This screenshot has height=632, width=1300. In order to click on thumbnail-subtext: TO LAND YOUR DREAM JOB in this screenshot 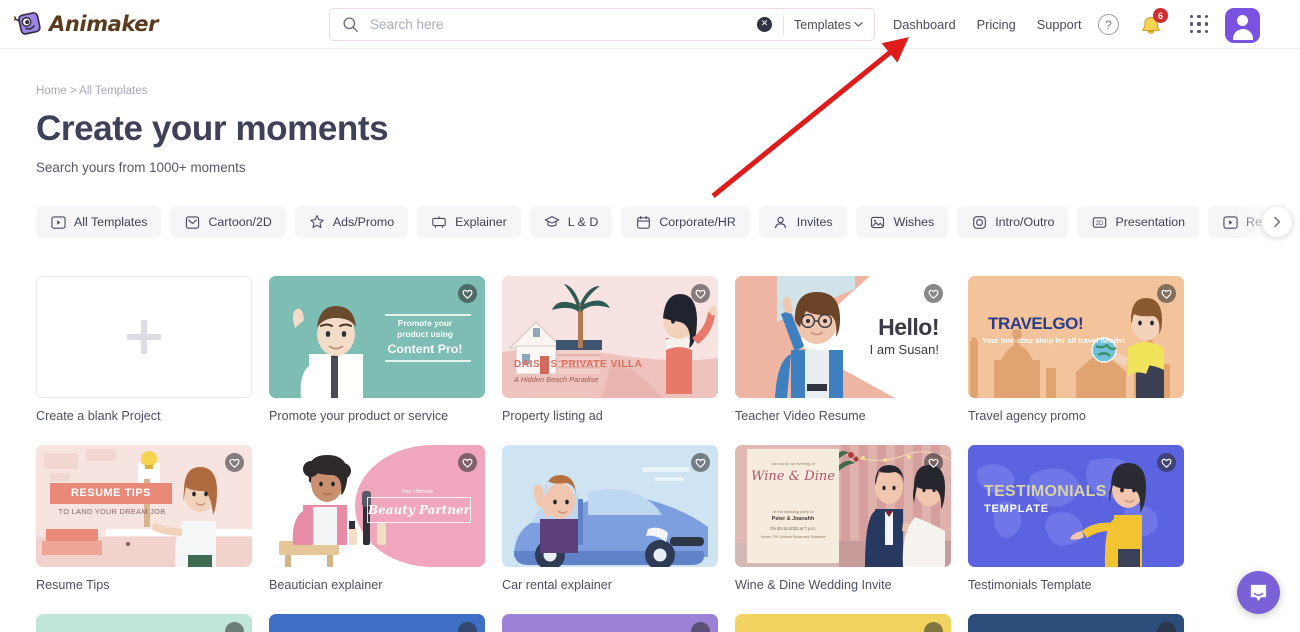, I will do `click(112, 511)`.